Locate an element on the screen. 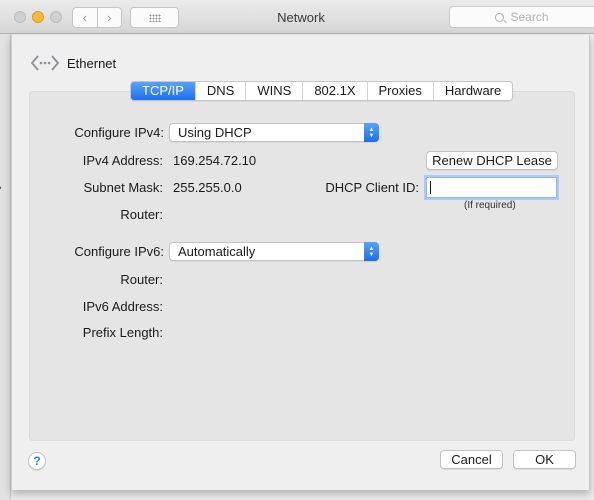 The width and height of the screenshot is (594, 500). search-icon is located at coordinates (500, 17).